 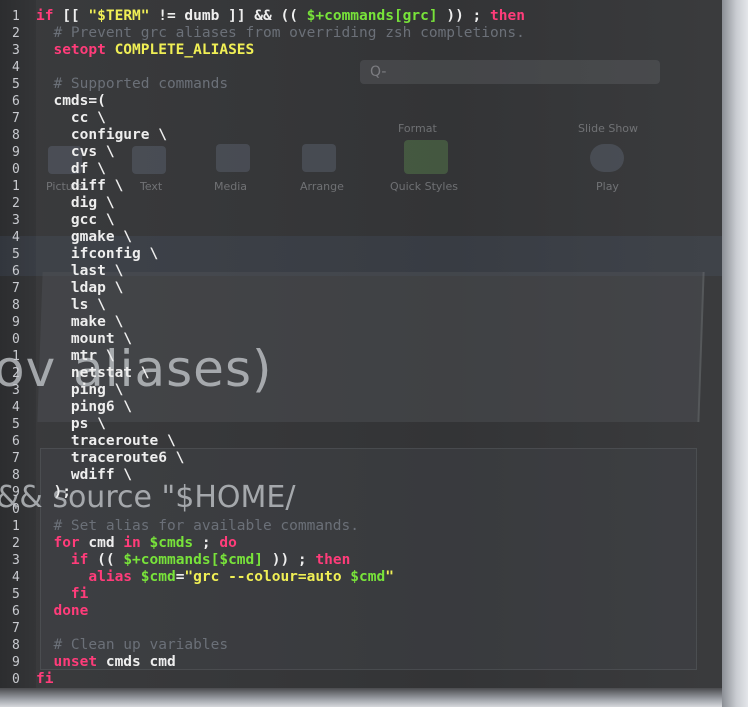 I want to click on line-text: fi, so click(x=62, y=594).